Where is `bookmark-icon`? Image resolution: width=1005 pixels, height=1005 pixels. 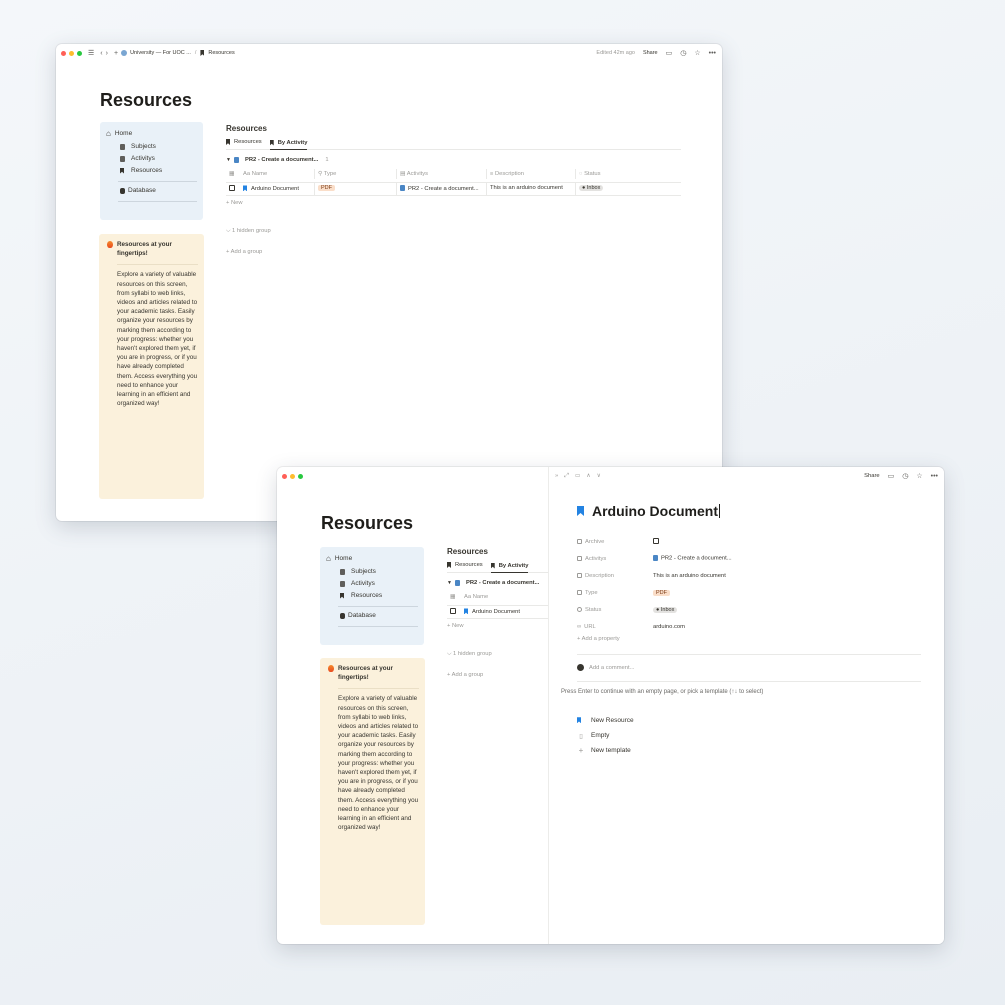
bookmark-icon is located at coordinates (228, 142).